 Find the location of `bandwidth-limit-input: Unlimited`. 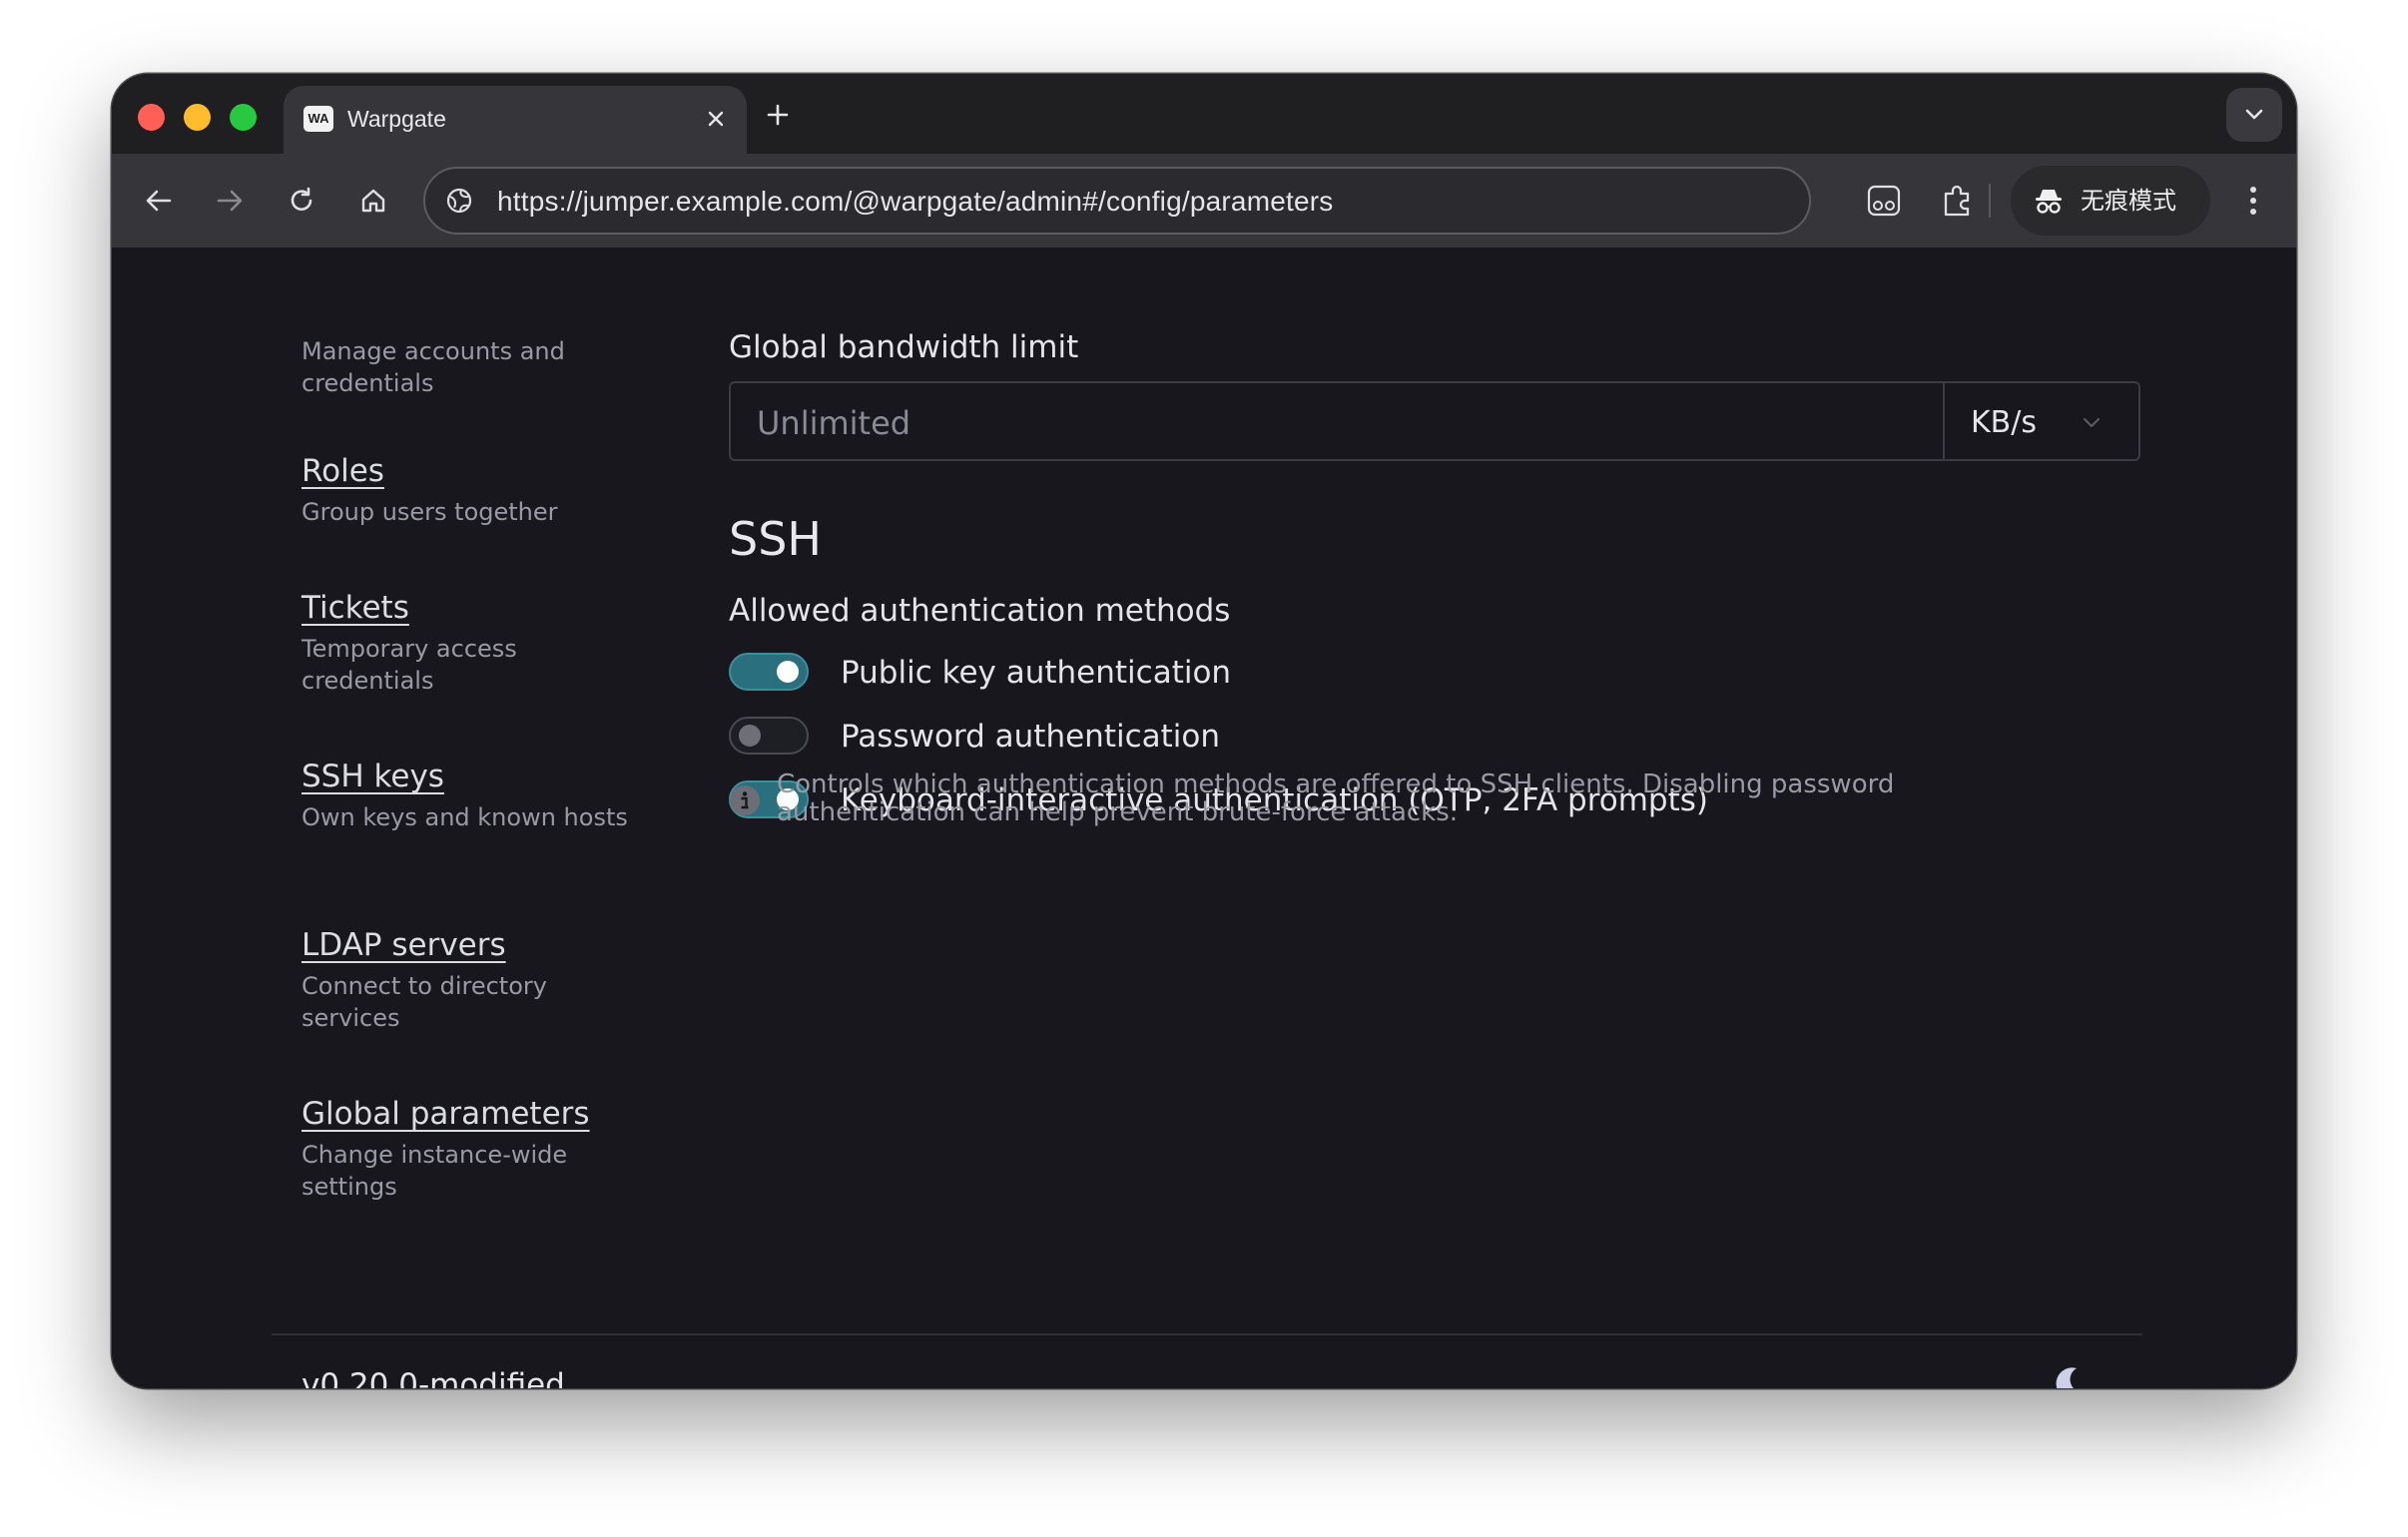

bandwidth-limit-input: Unlimited is located at coordinates (1336, 421).